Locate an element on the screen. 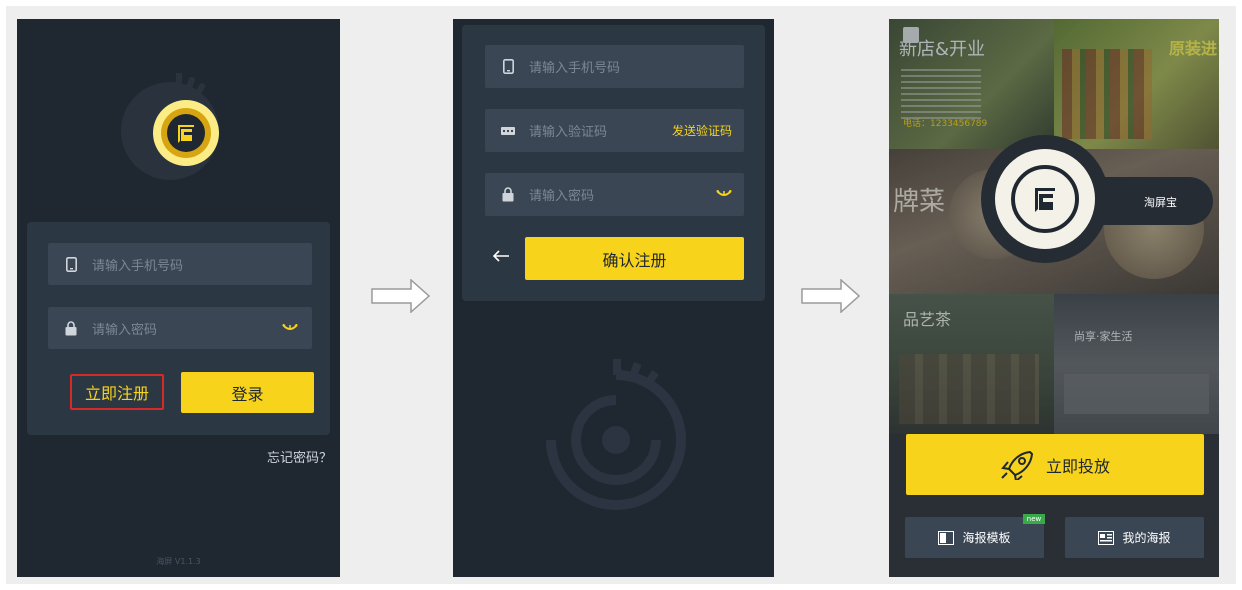 This screenshot has width=1242, height=590. confirm-register-button: 确认注册 is located at coordinates (634, 258).